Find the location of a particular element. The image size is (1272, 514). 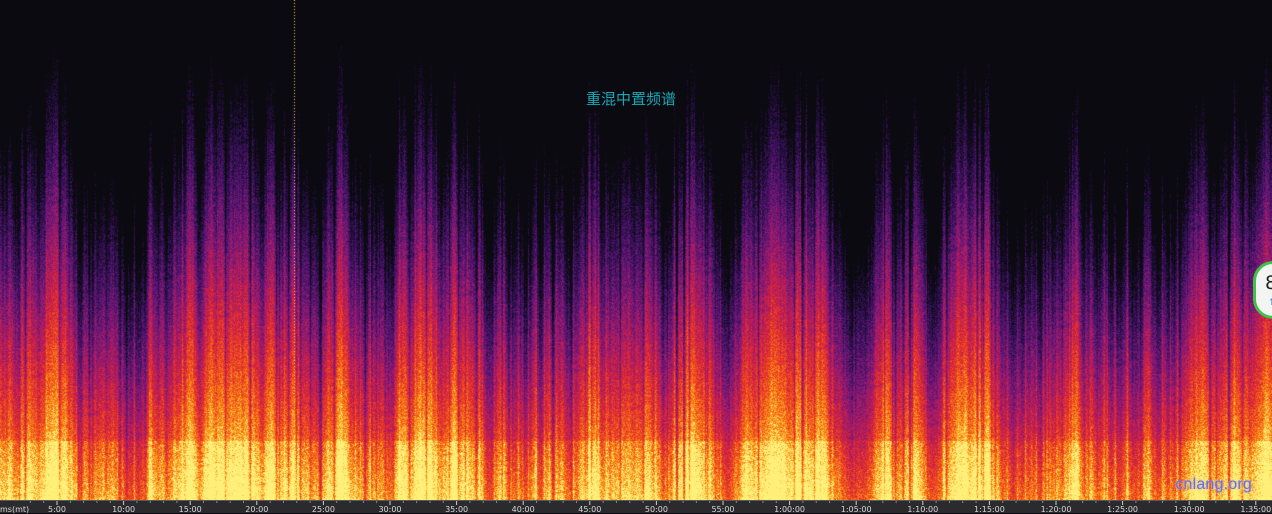

chart-title: 重混中置频谱 is located at coordinates (630, 99).